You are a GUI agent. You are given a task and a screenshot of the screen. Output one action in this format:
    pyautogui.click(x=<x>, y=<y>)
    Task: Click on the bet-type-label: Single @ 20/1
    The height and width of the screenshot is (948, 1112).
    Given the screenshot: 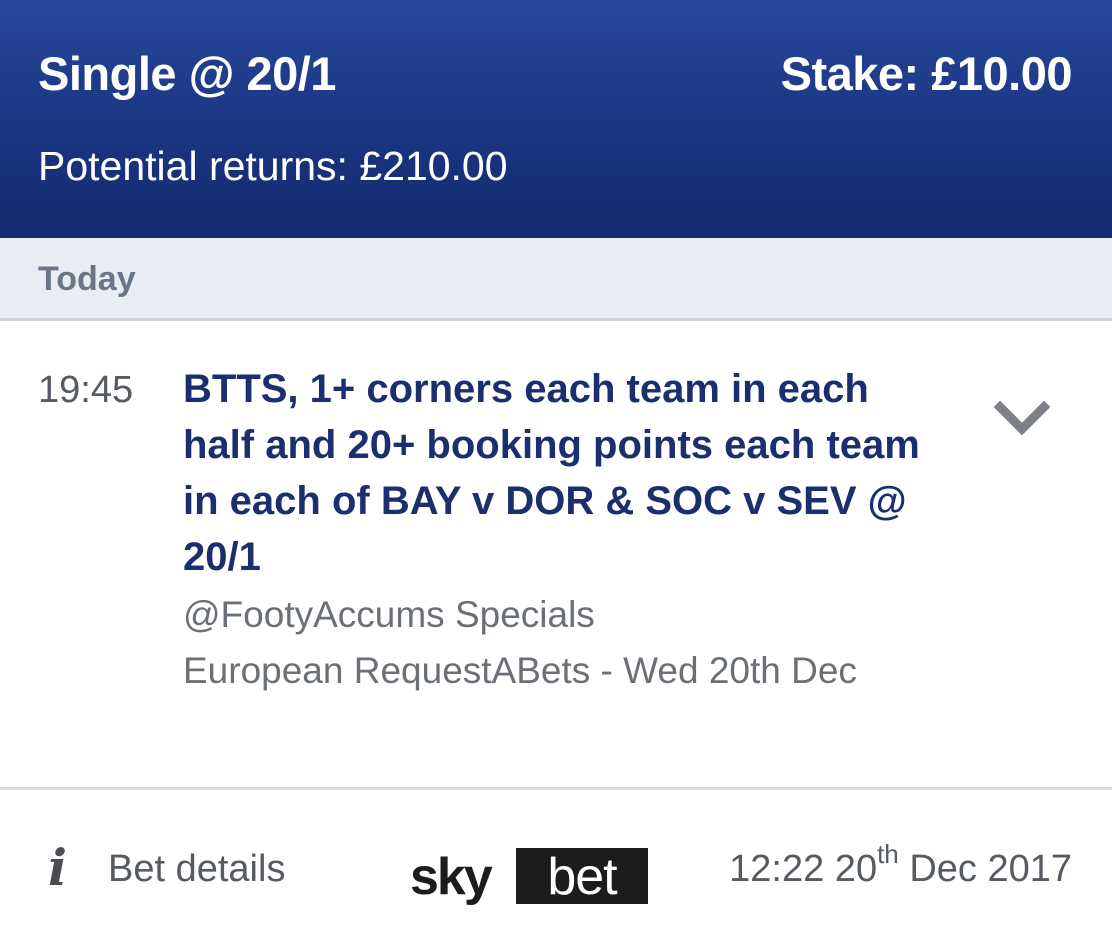 What is the action you would take?
    pyautogui.click(x=187, y=73)
    